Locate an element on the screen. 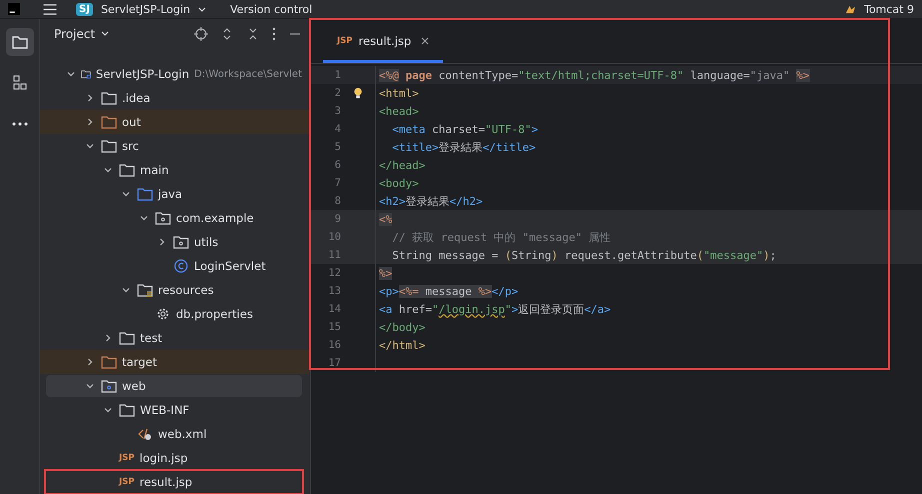 The width and height of the screenshot is (922, 494). code-line: </head> is located at coordinates (402, 165).